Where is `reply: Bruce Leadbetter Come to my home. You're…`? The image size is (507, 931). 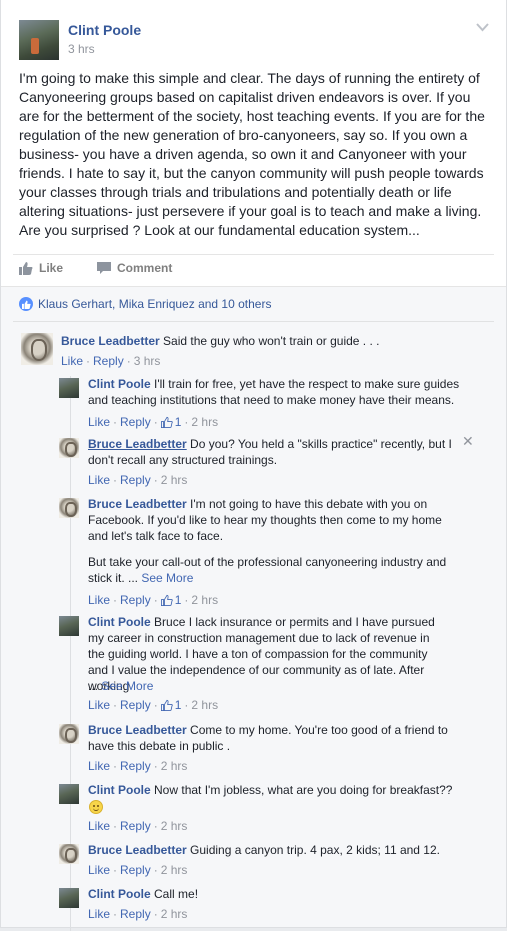 reply: Bruce Leadbetter Come to my home. You're… is located at coordinates (269, 750).